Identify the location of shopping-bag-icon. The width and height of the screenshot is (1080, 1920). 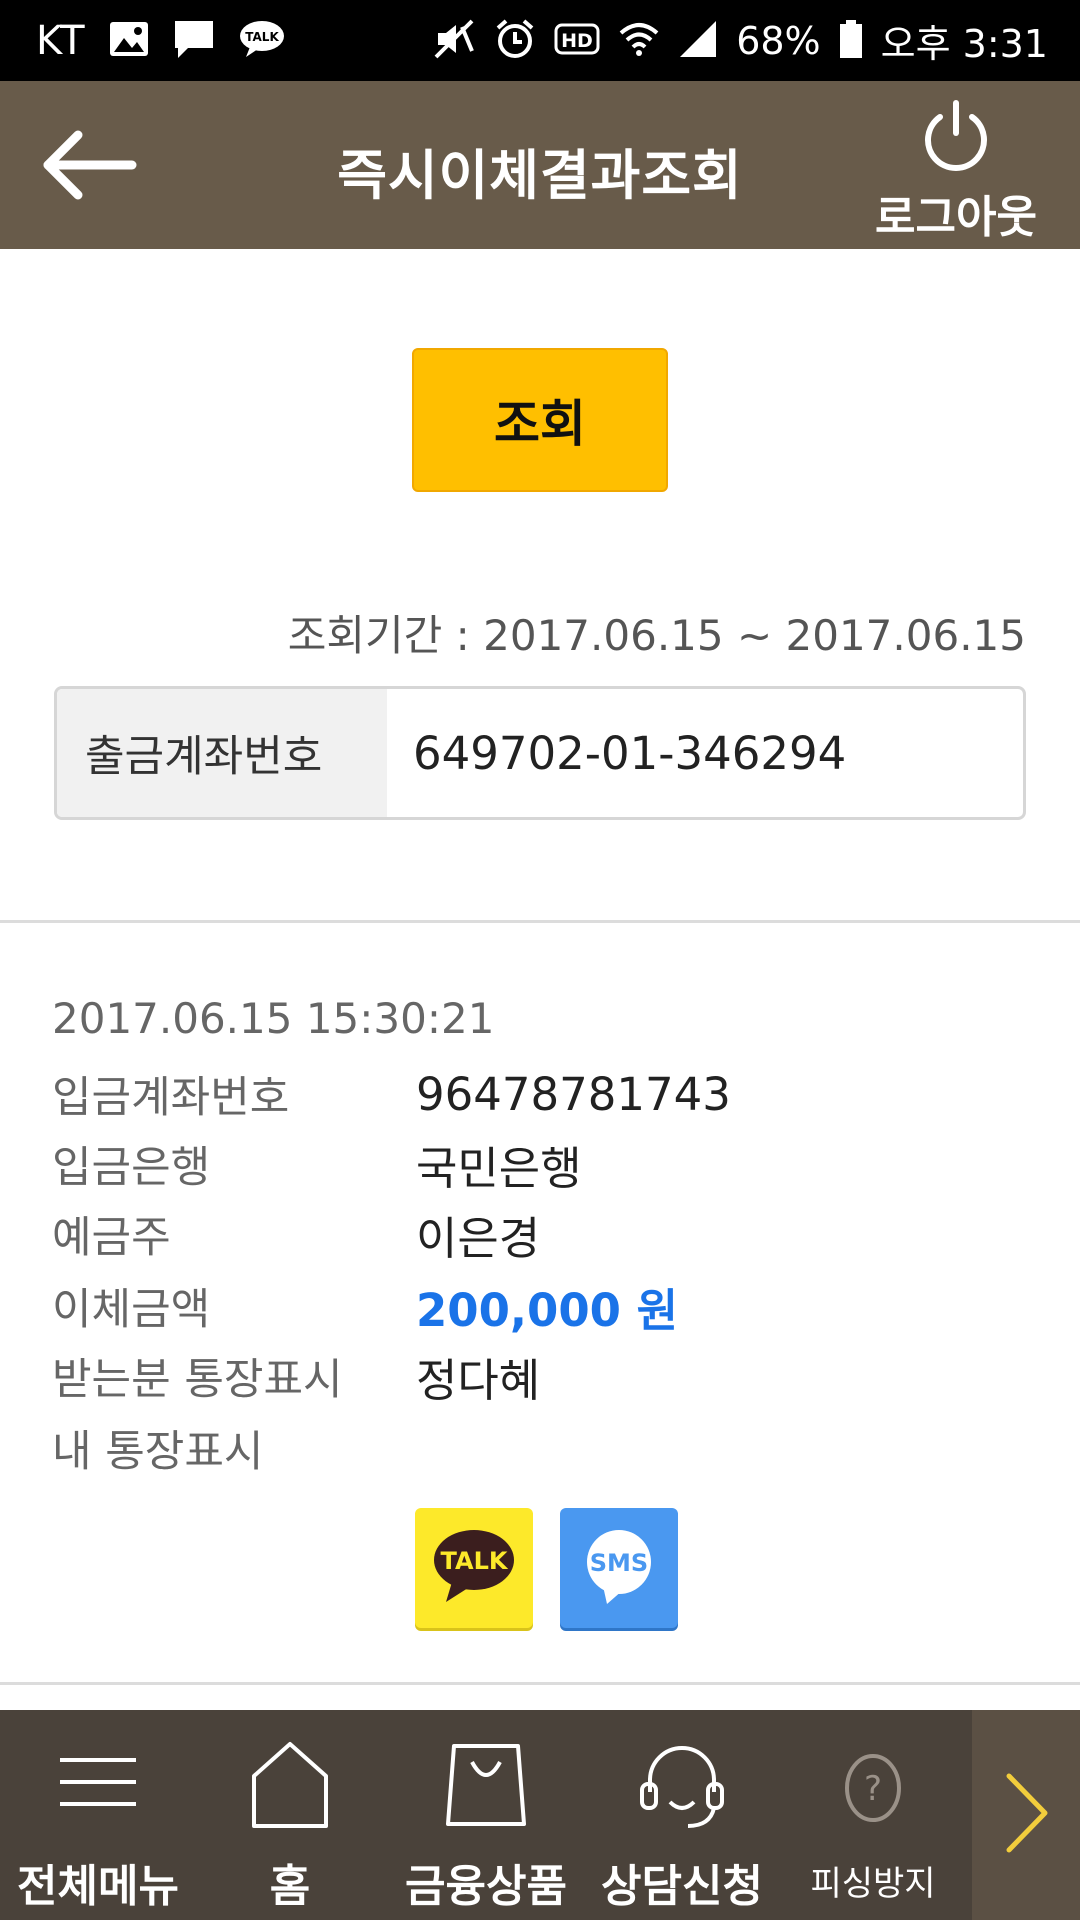
(486, 1784).